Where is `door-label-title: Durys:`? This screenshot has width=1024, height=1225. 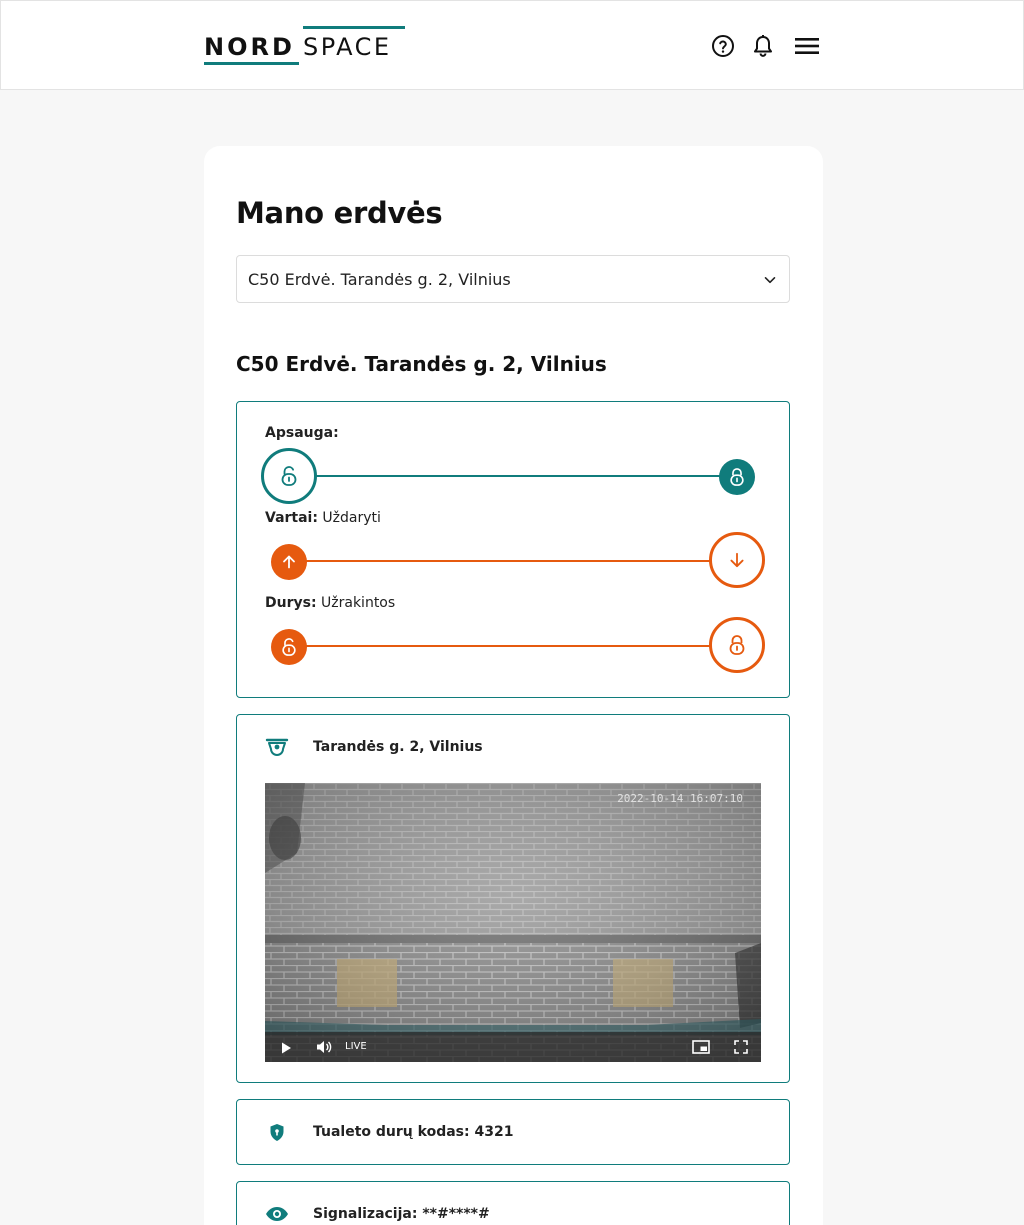 door-label-title: Durys: is located at coordinates (291, 603).